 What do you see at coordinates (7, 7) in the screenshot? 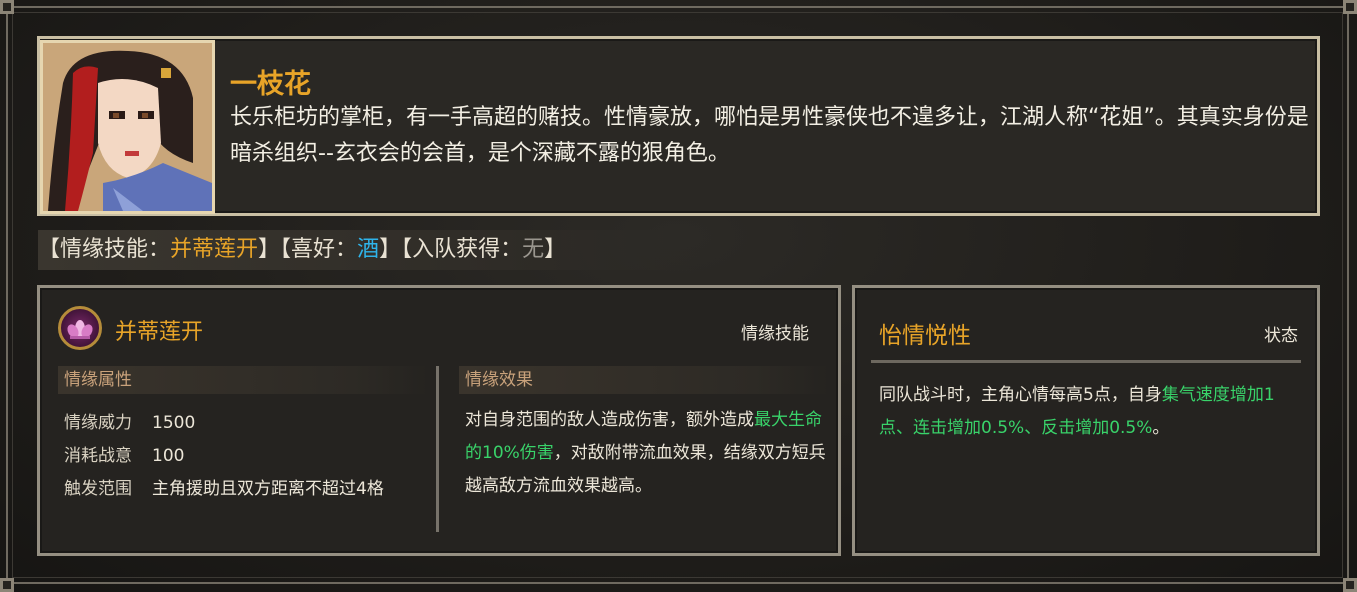
I see `corner-ornament-tl` at bounding box center [7, 7].